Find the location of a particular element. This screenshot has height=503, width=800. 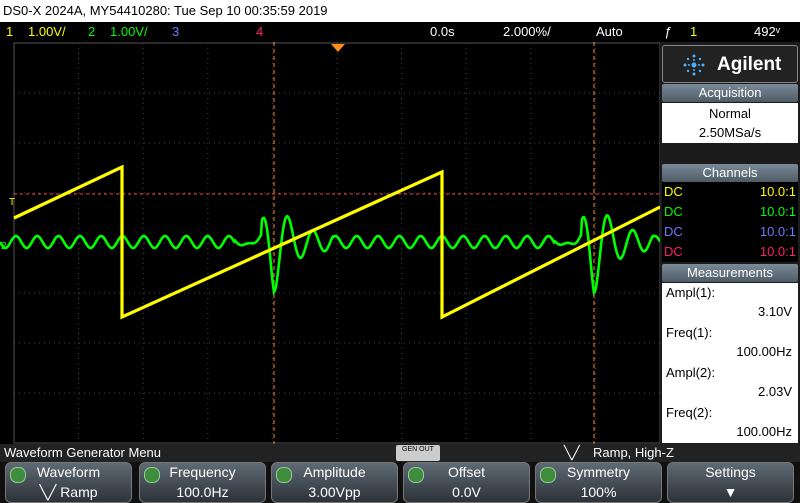

sample-rate: 2.50MSa/s is located at coordinates (730, 132).